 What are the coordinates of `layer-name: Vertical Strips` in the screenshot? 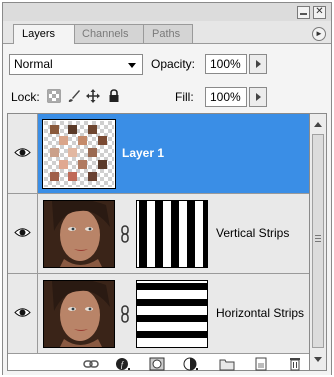 It's located at (252, 233).